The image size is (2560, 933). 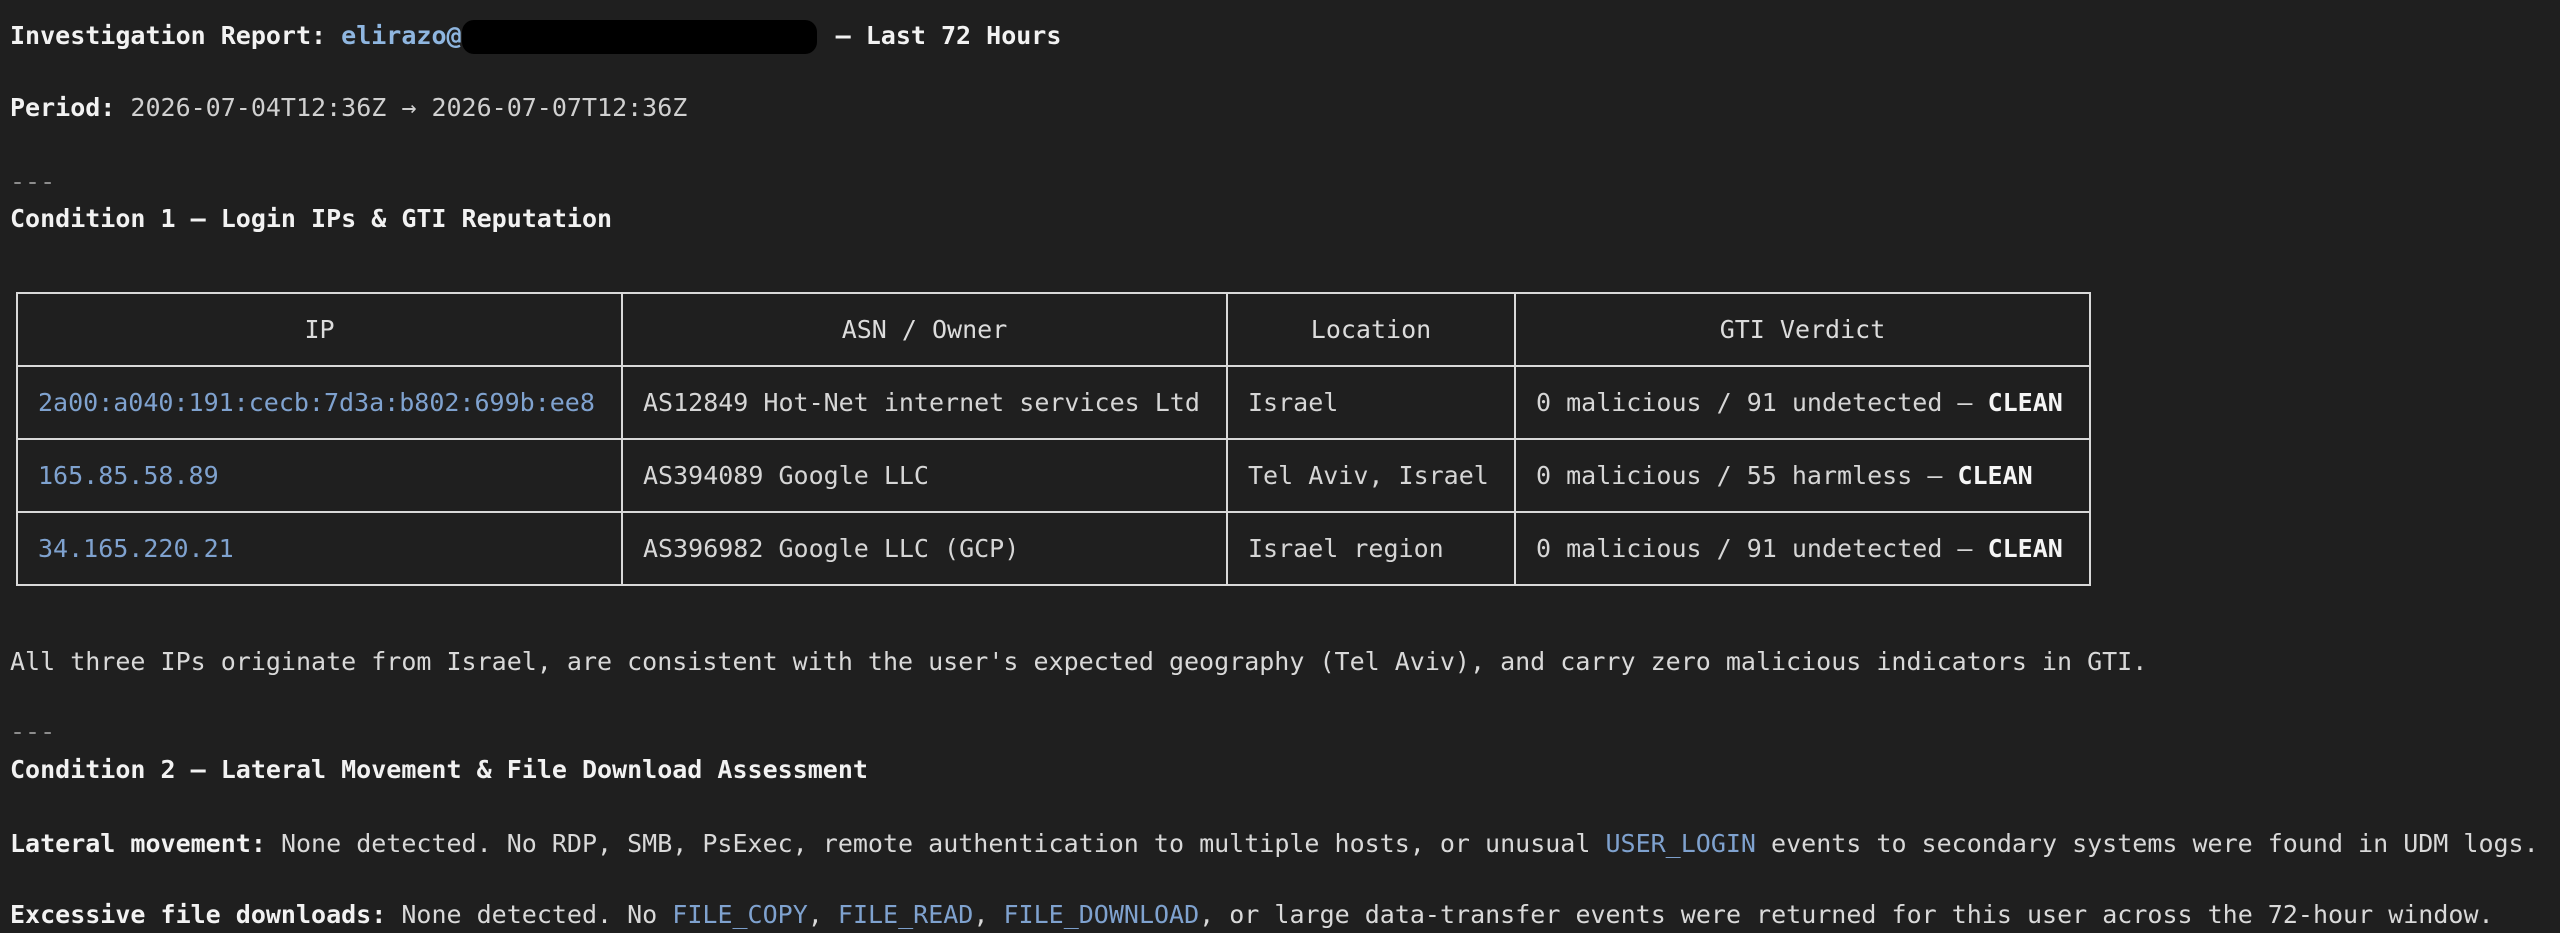 I want to click on ip-cell: 165.85.58.89, so click(x=319, y=475).